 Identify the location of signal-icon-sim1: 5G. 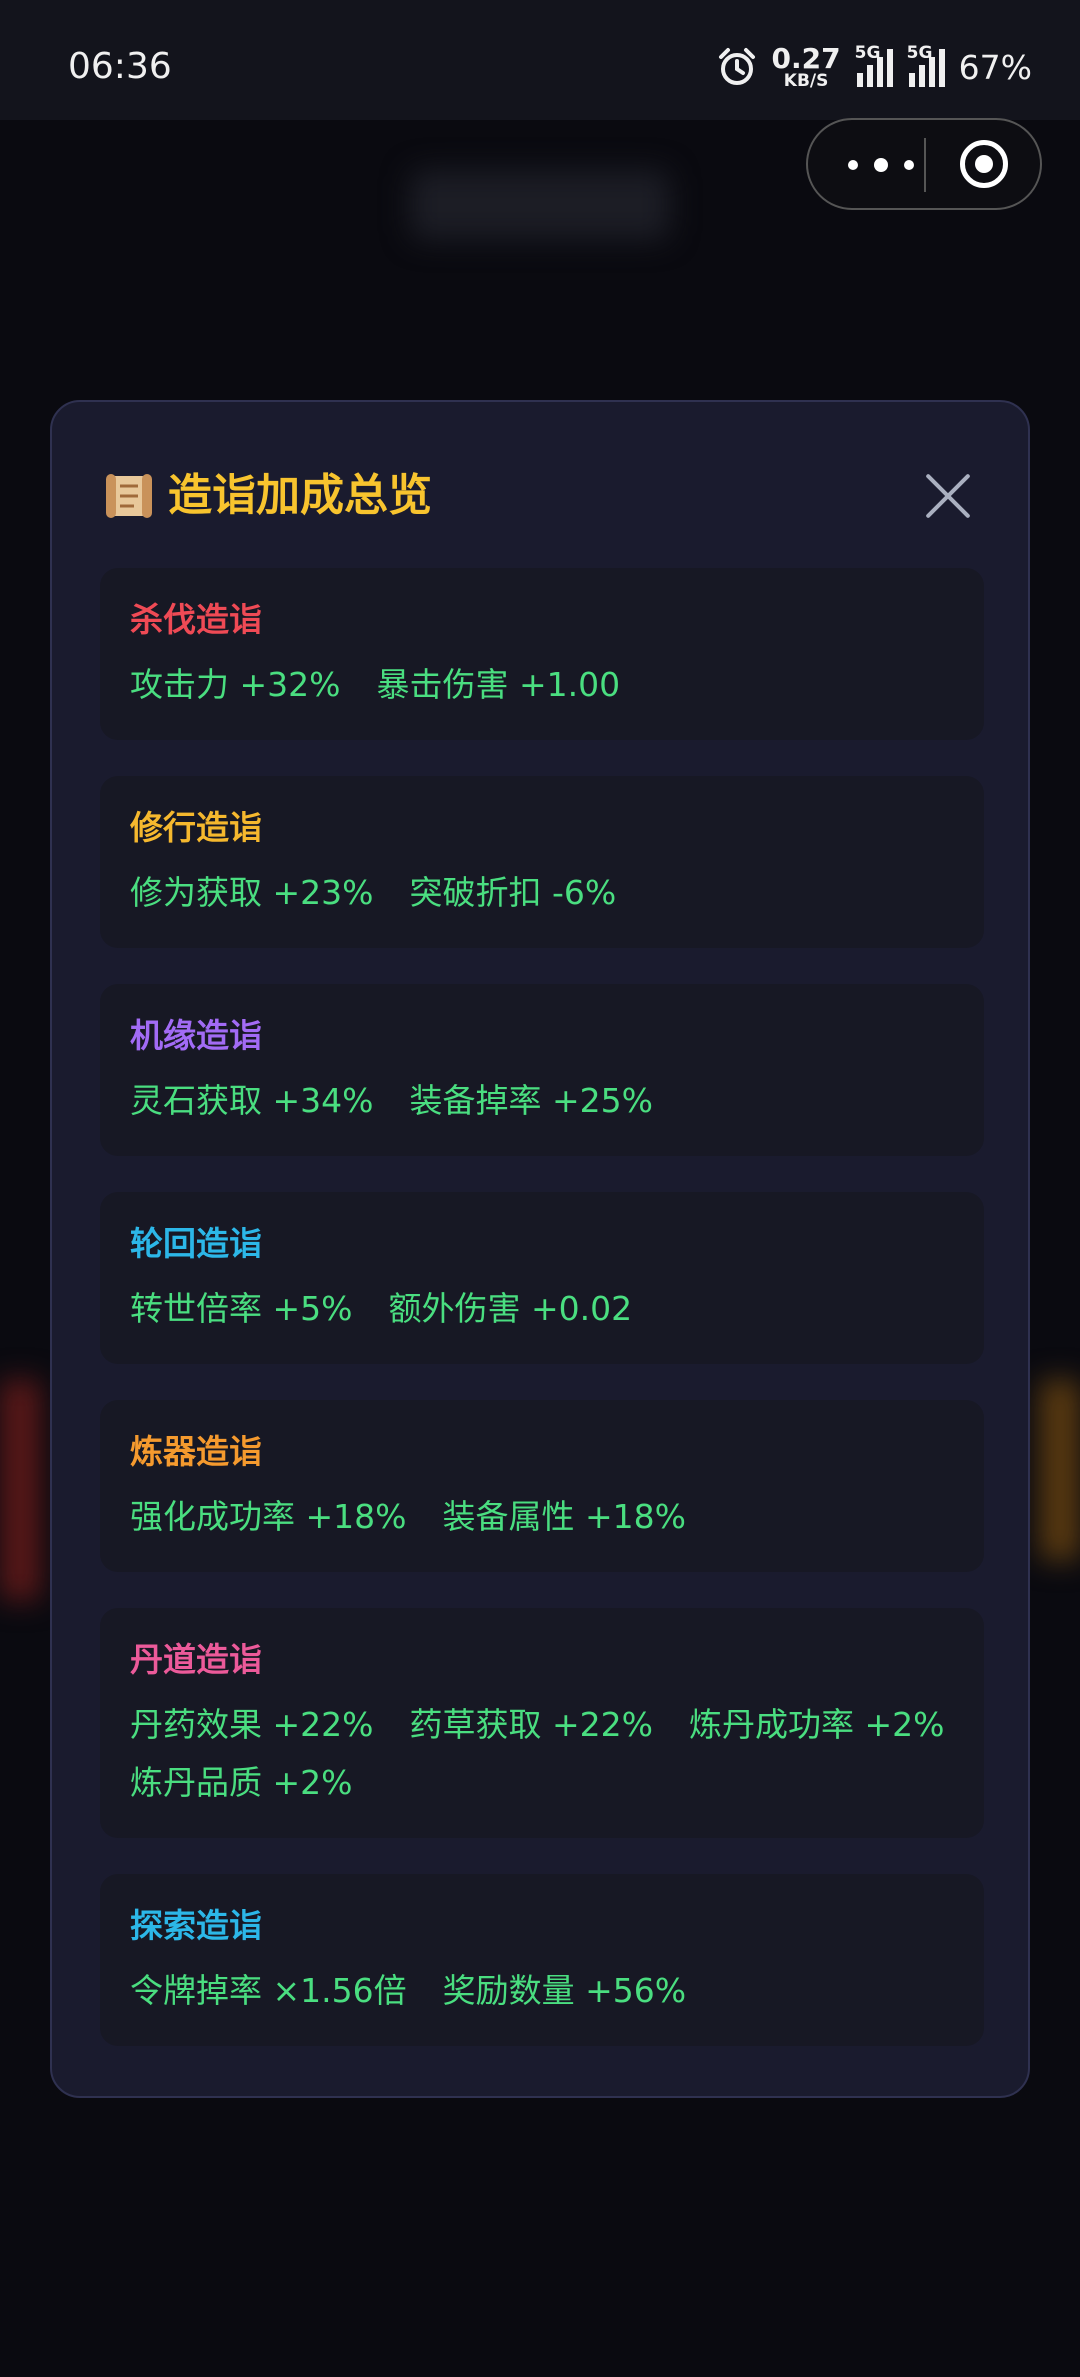
(874, 65).